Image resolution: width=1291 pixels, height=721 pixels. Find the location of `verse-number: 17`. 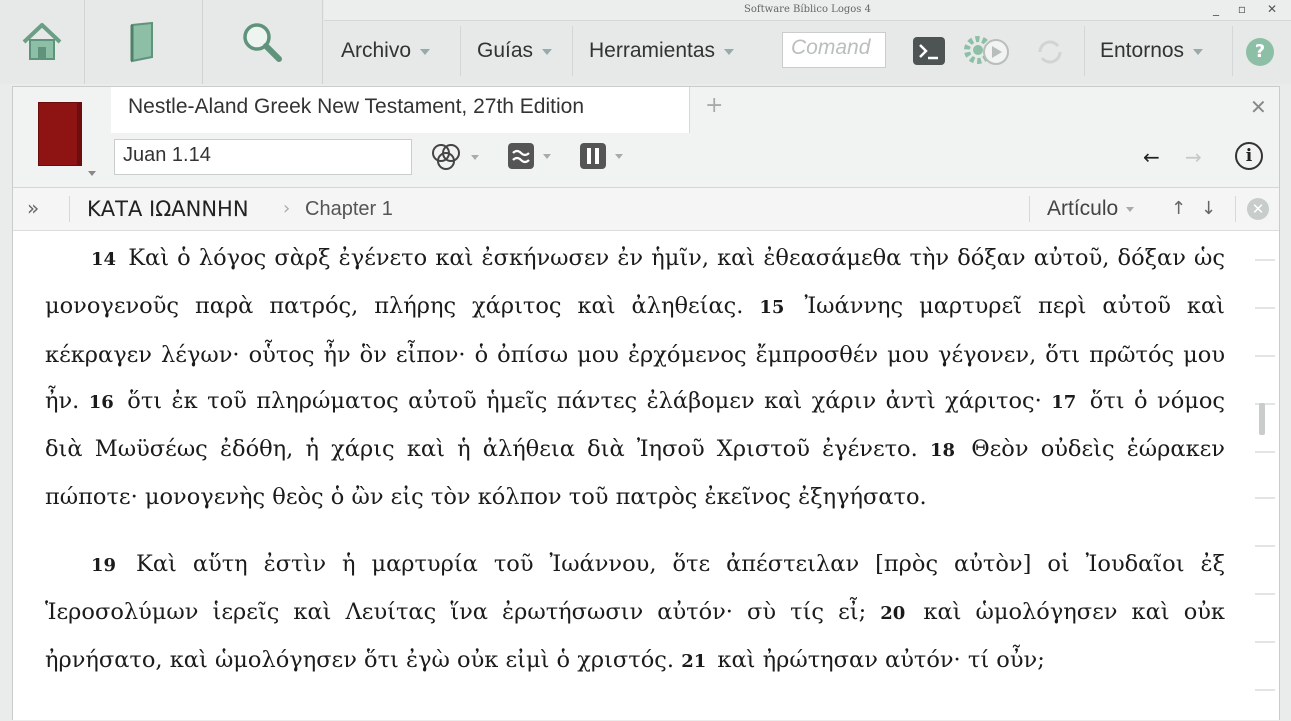

verse-number: 17 is located at coordinates (1063, 402).